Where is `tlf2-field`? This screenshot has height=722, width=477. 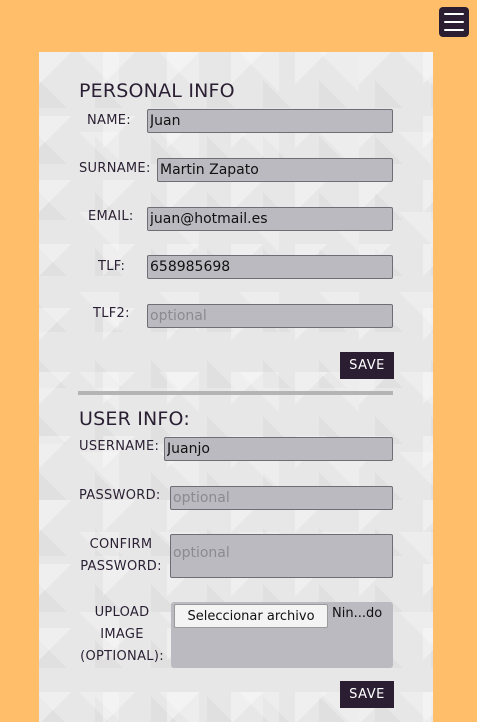
tlf2-field is located at coordinates (270, 316).